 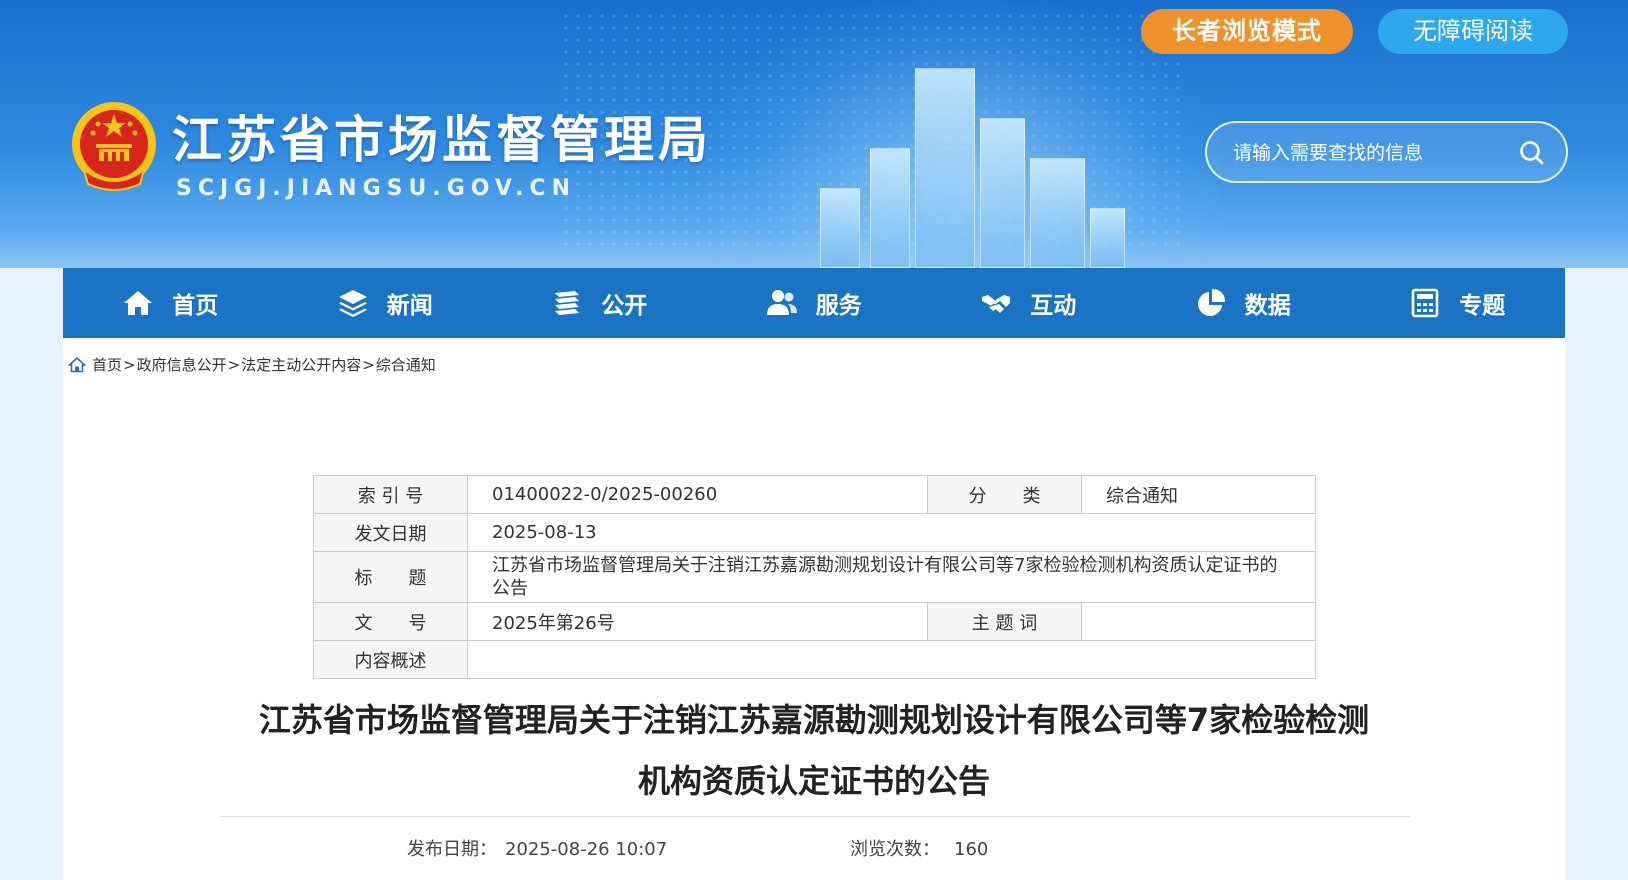 I want to click on nav-item-label: 公开, so click(x=624, y=306).